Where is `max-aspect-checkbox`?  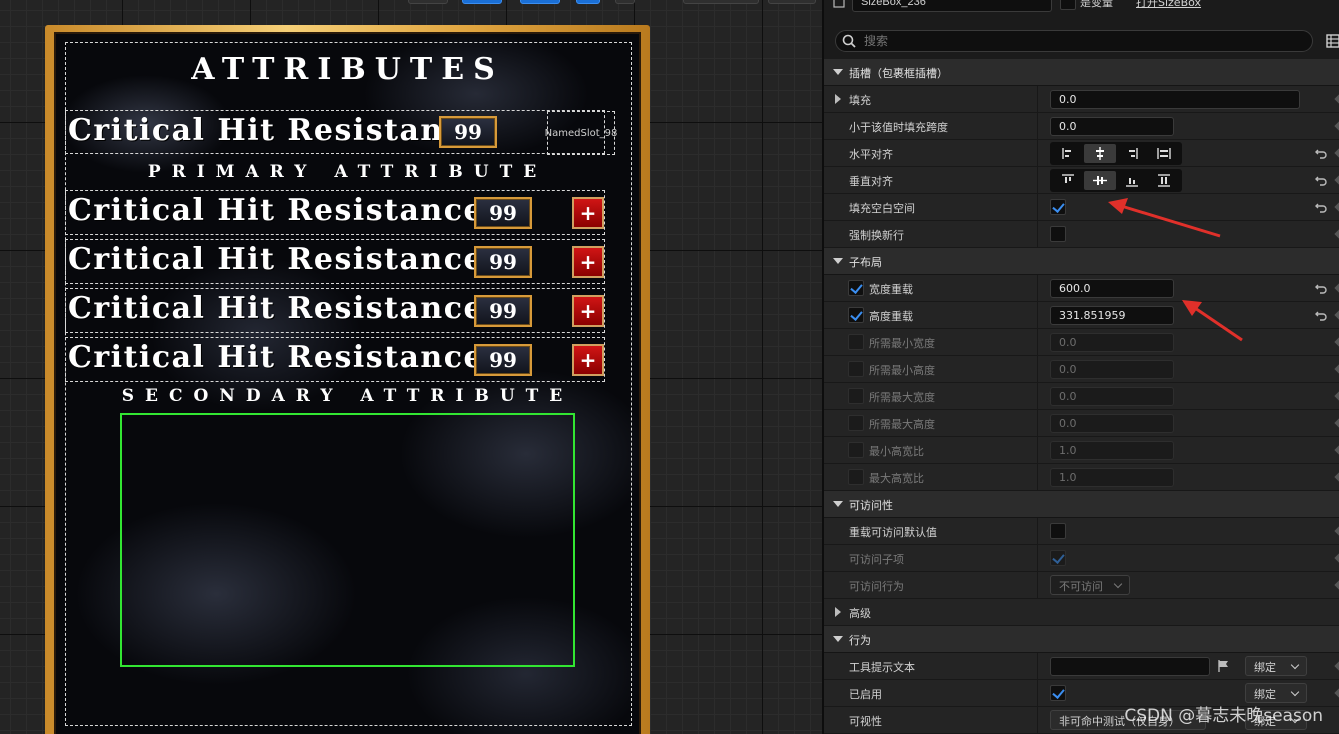 max-aspect-checkbox is located at coordinates (856, 477).